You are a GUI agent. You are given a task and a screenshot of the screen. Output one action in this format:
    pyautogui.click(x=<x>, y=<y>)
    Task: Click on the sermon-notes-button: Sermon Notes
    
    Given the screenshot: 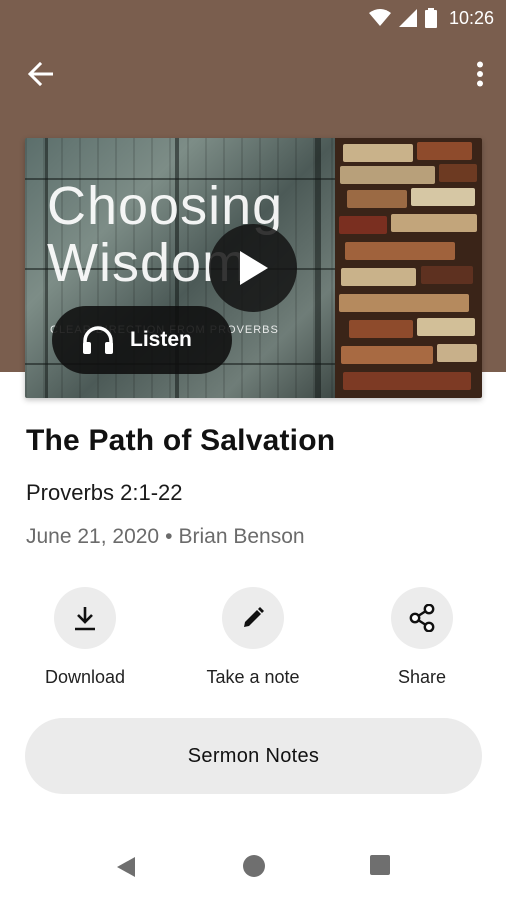 What is the action you would take?
    pyautogui.click(x=253, y=756)
    